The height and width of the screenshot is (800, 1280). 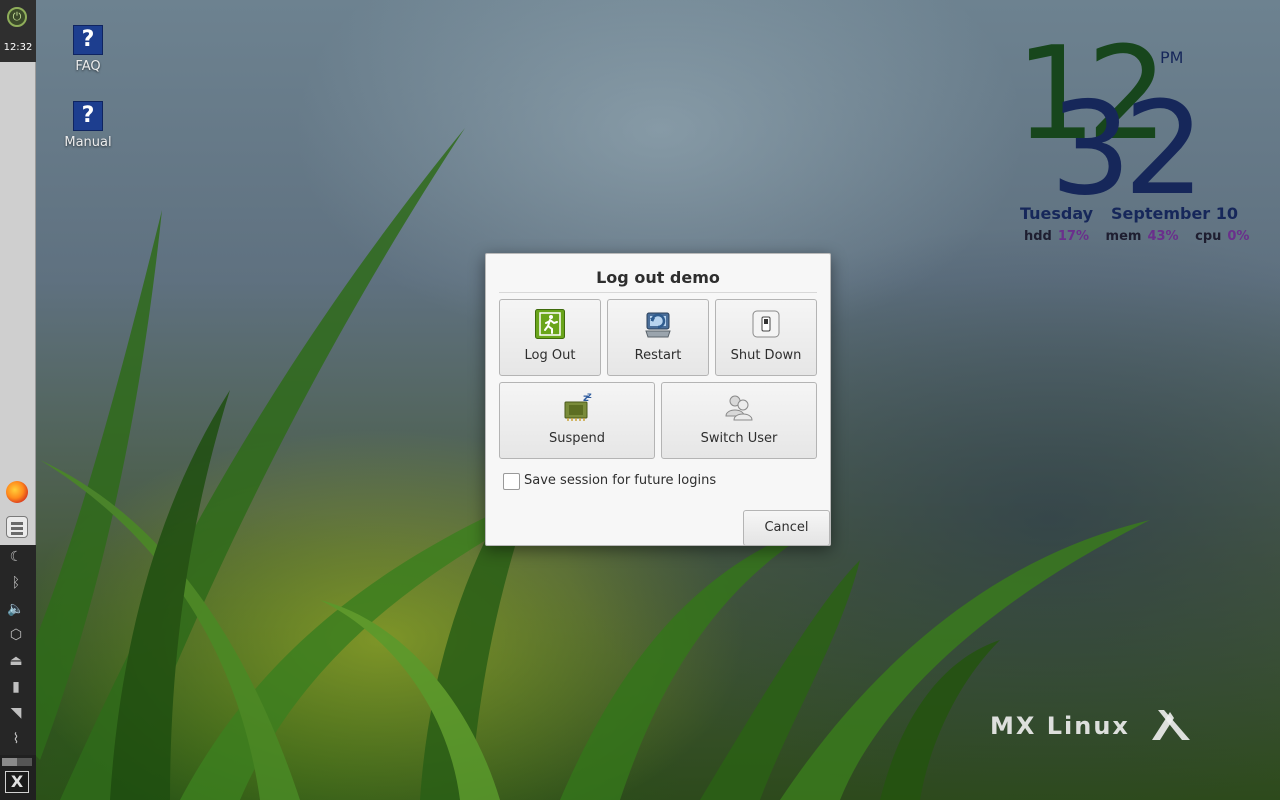 I want to click on conky-day: Tuesday, so click(x=1057, y=213).